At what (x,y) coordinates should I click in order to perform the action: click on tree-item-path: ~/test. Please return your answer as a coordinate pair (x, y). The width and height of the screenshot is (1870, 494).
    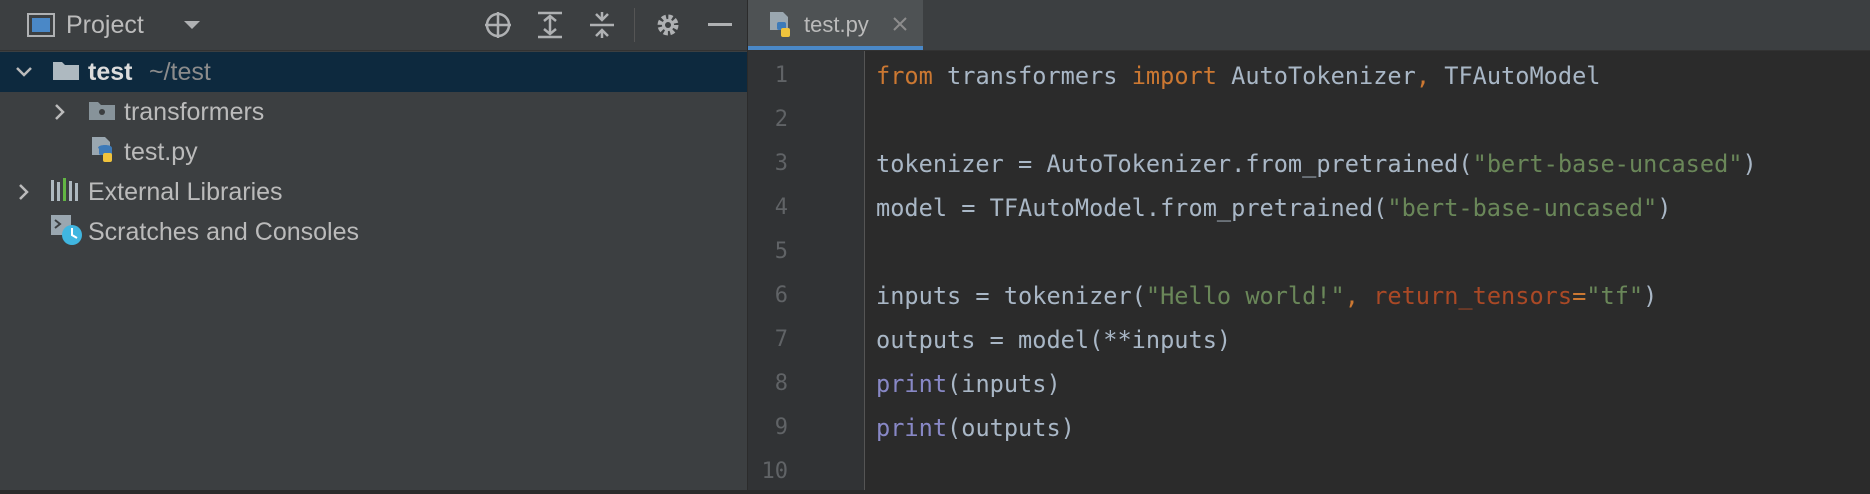
    Looking at the image, I should click on (180, 71).